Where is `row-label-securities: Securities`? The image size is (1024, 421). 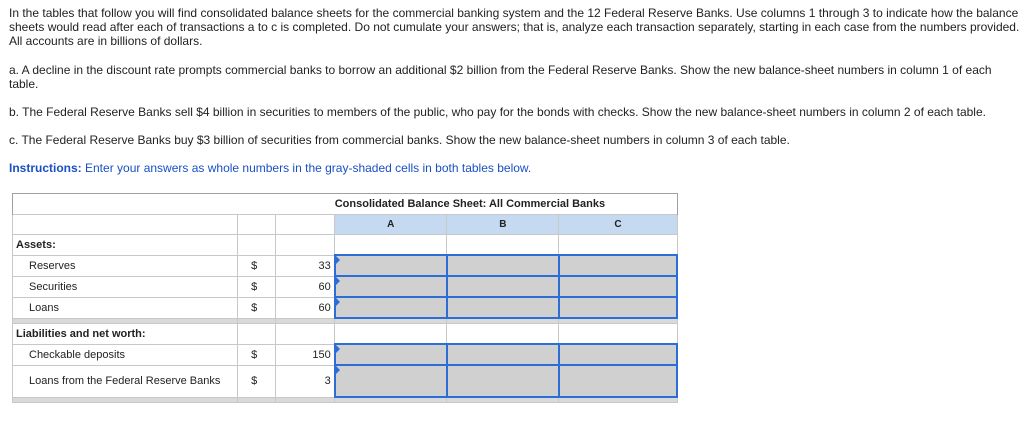 row-label-securities: Securities is located at coordinates (125, 286).